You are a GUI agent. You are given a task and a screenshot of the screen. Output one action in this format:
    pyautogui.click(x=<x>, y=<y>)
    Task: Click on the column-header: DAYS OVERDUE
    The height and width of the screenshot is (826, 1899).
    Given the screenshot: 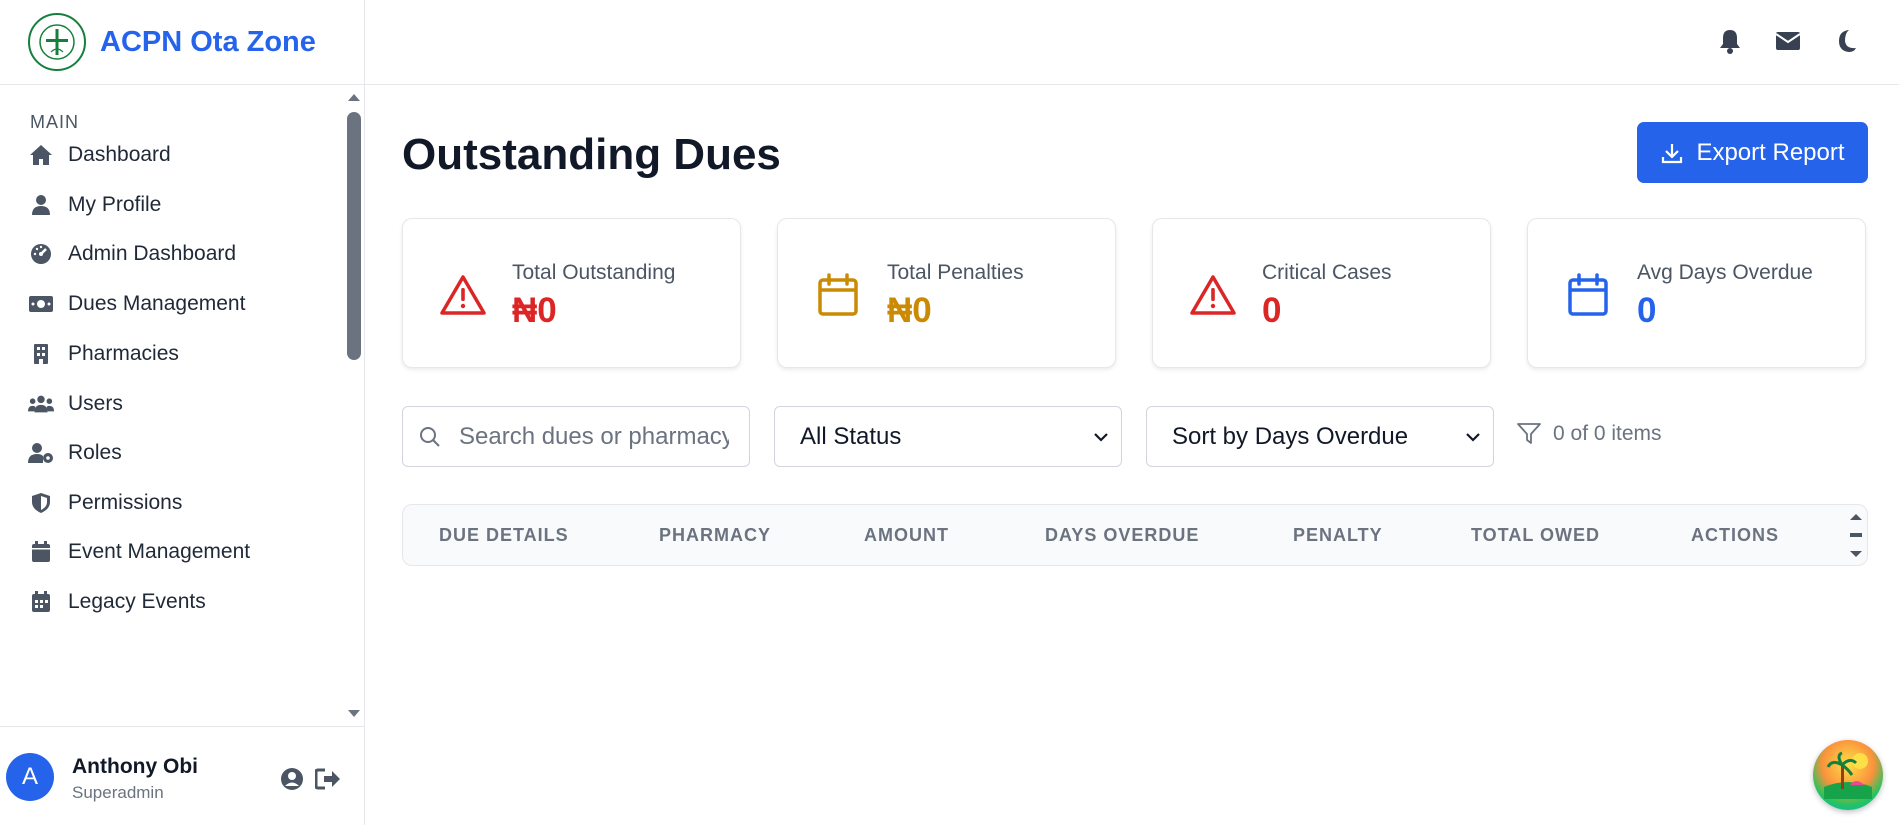 What is the action you would take?
    pyautogui.click(x=1122, y=535)
    